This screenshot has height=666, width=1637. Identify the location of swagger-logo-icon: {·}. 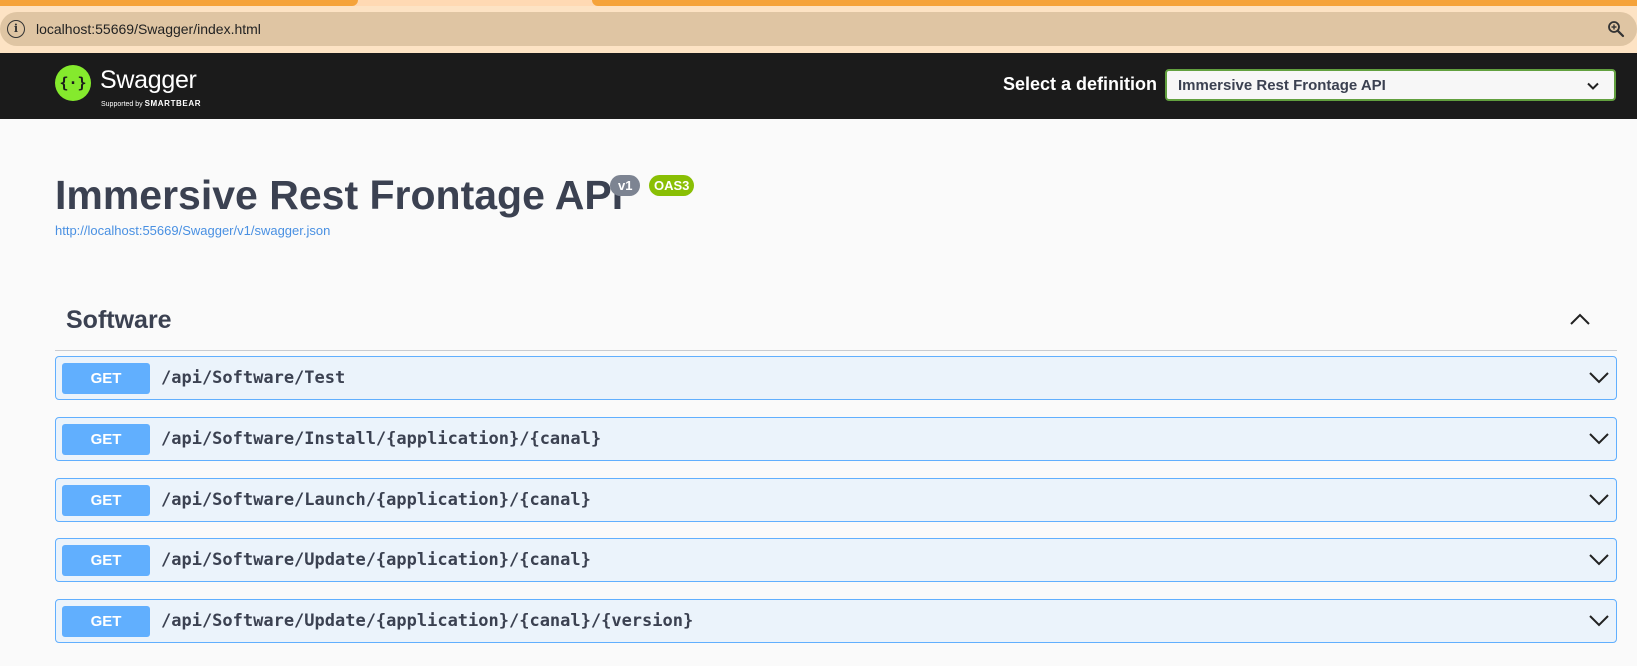
(73, 83).